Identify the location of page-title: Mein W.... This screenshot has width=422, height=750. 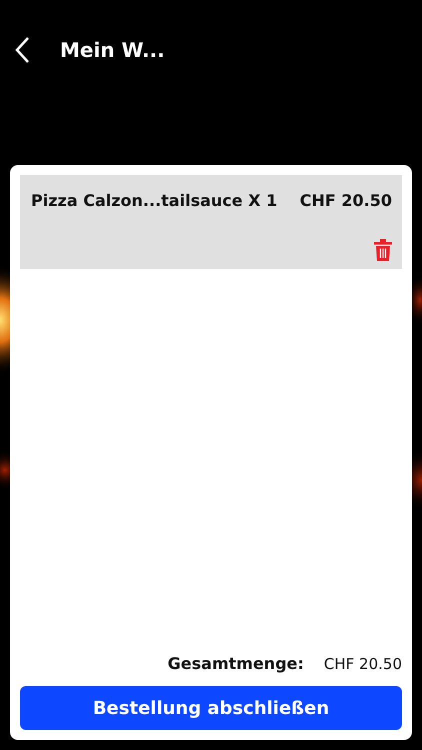
(112, 50).